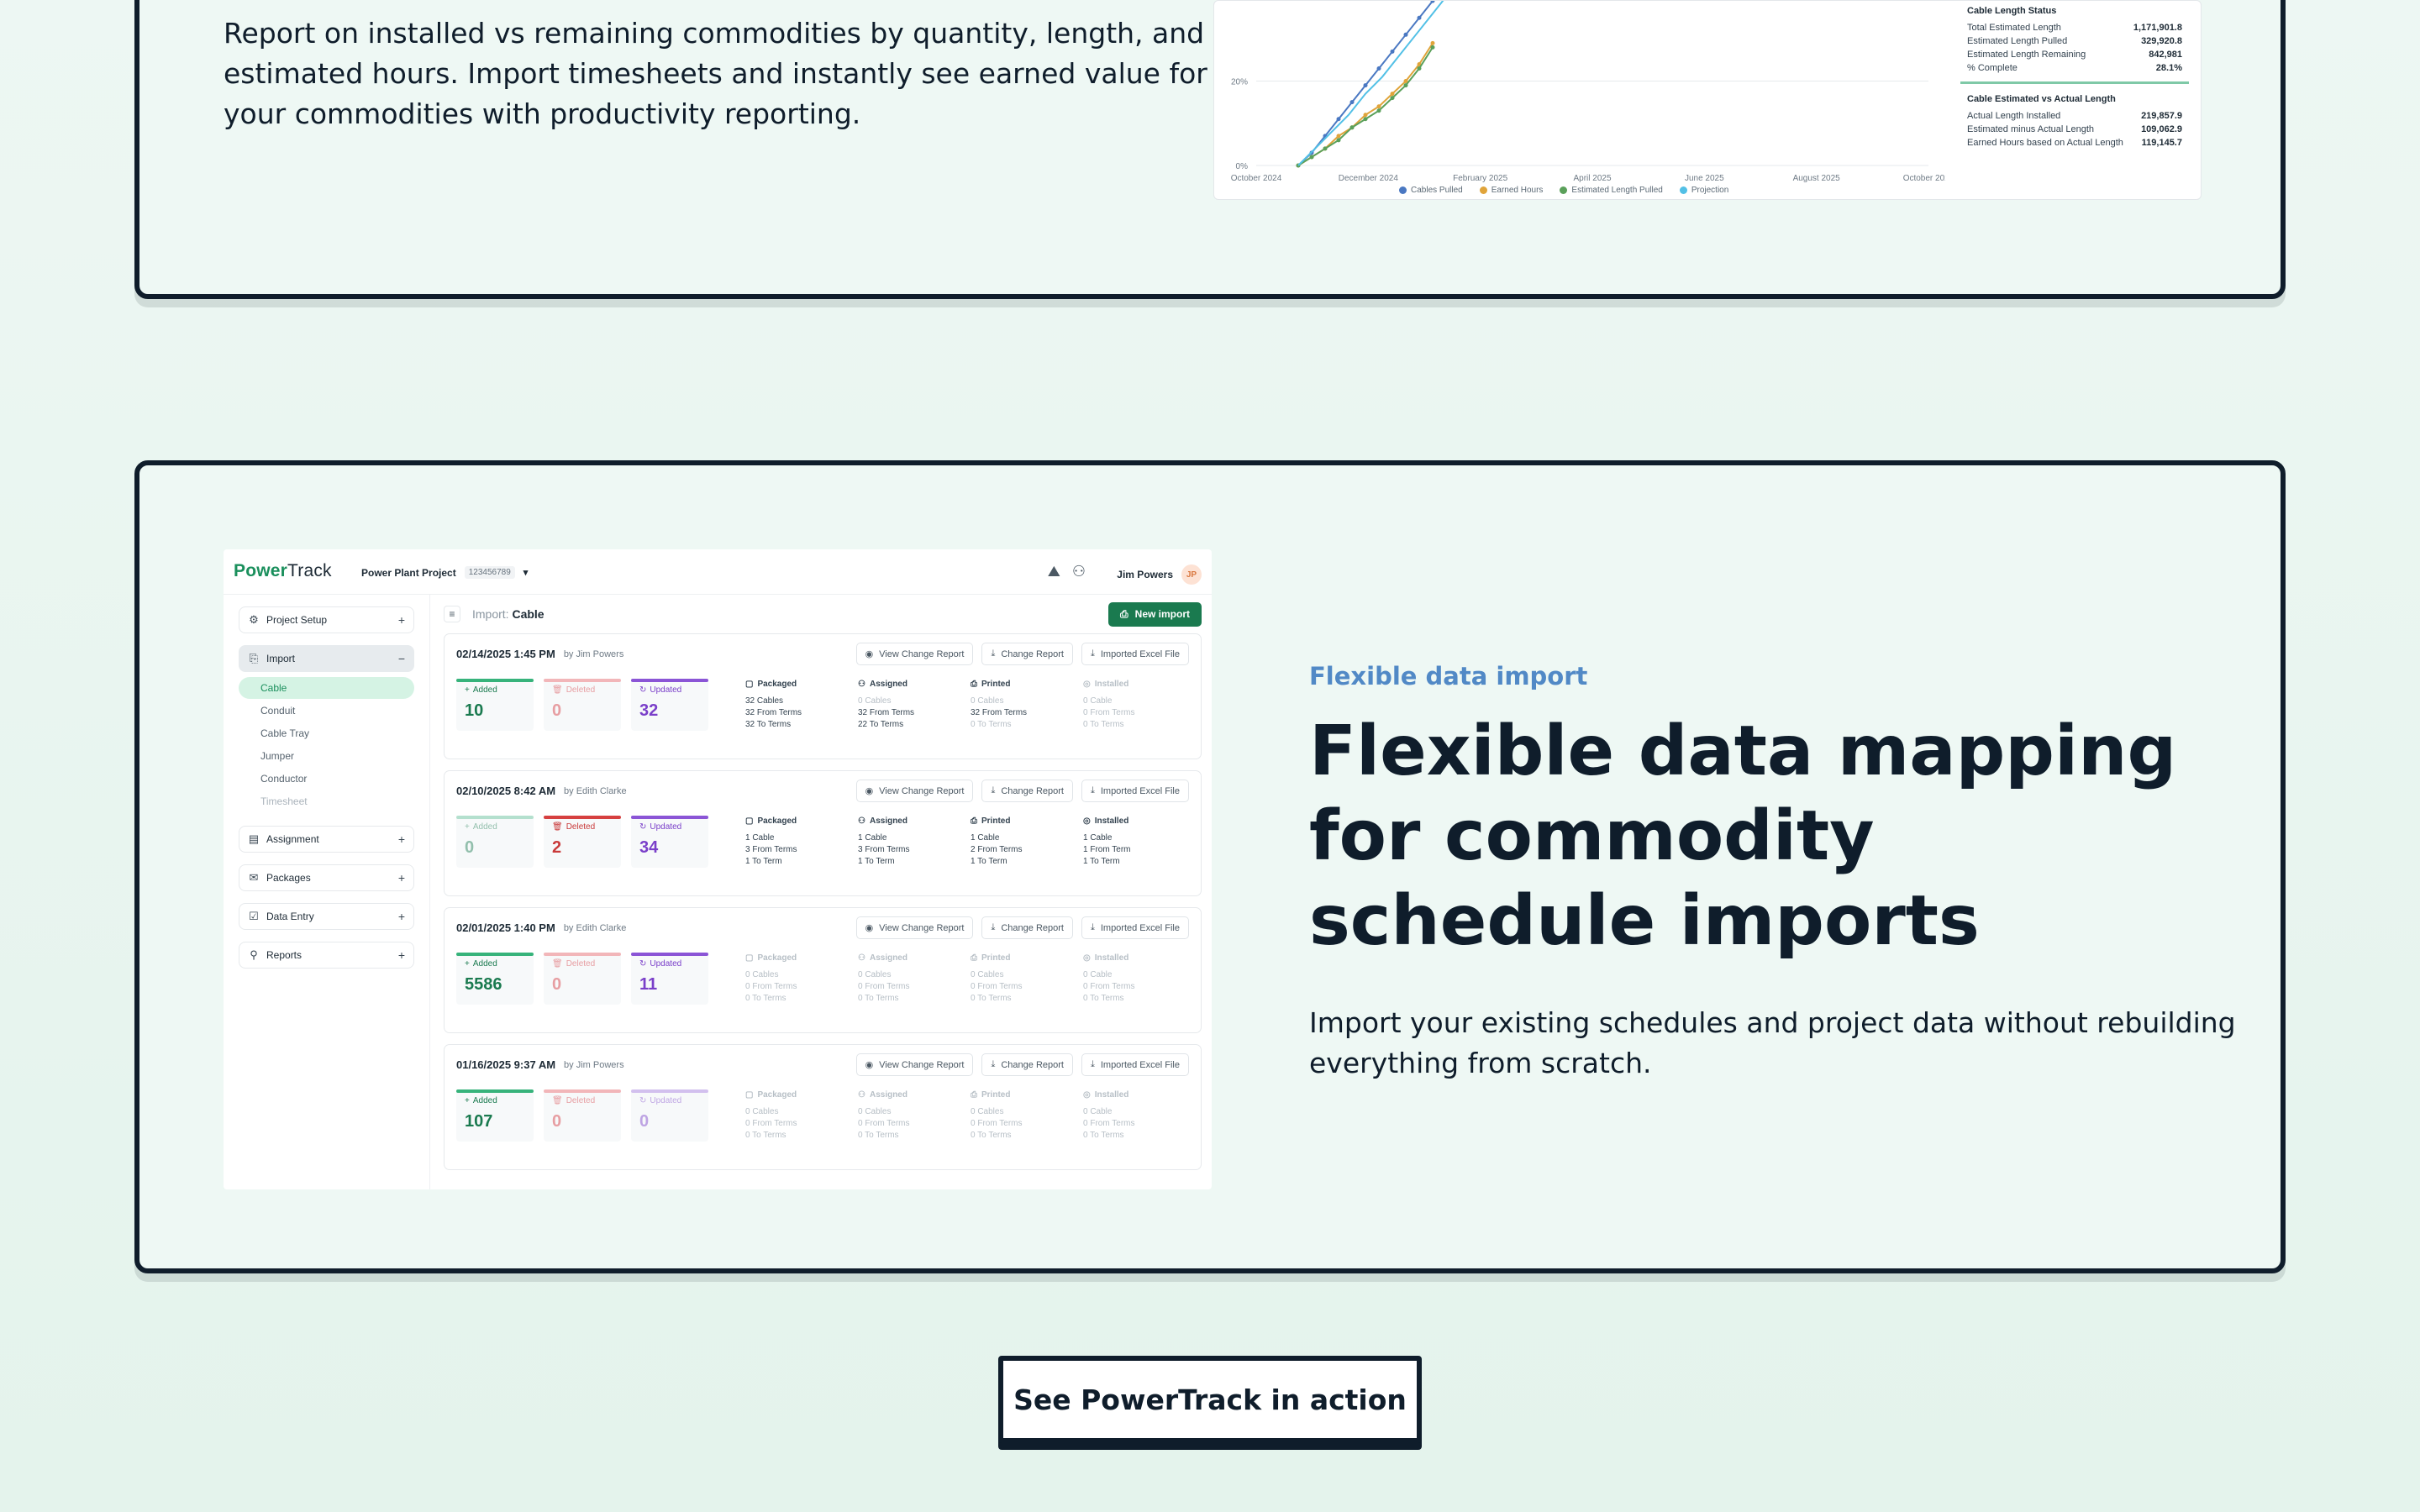 The width and height of the screenshot is (2420, 1512). Describe the element at coordinates (326, 801) in the screenshot. I see `sidebar-subitem-timesheet: Timesheet` at that location.